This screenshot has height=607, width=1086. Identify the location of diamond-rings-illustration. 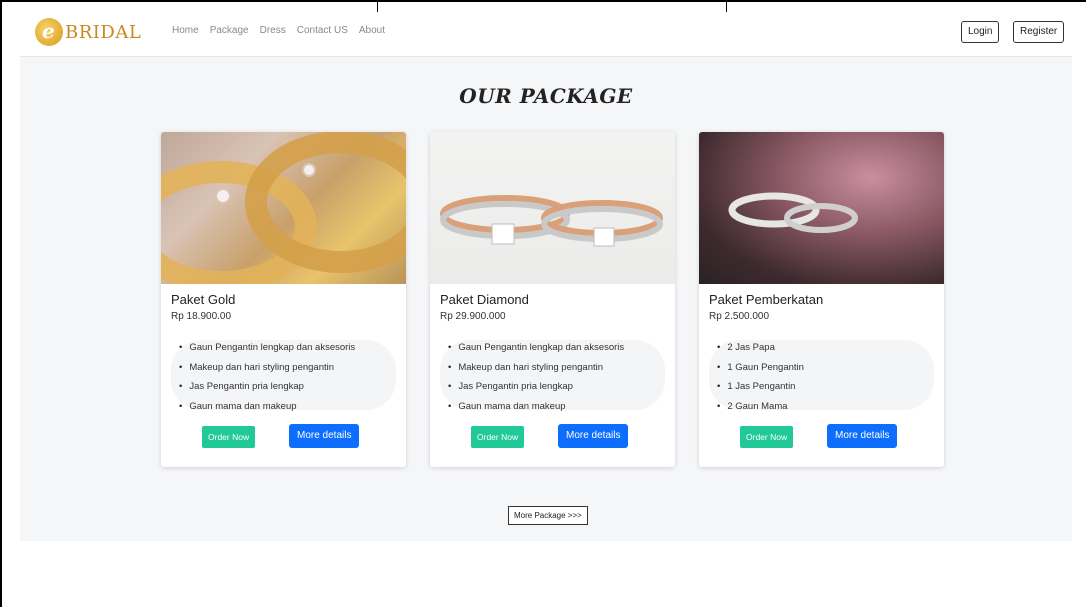
(551, 221).